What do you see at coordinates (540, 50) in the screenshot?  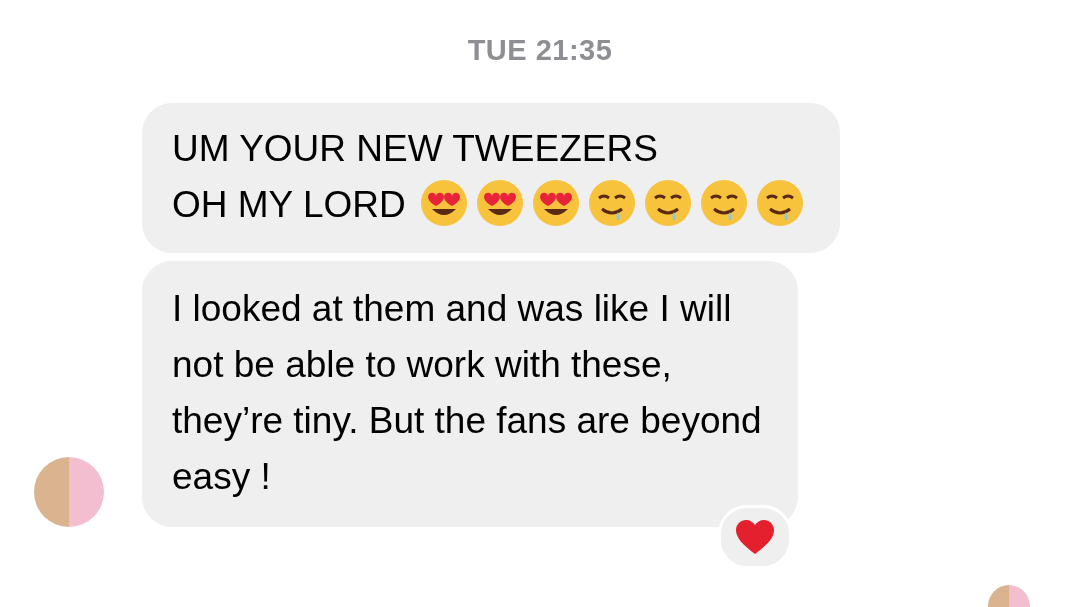 I see `timestamp: TUE 21:35` at bounding box center [540, 50].